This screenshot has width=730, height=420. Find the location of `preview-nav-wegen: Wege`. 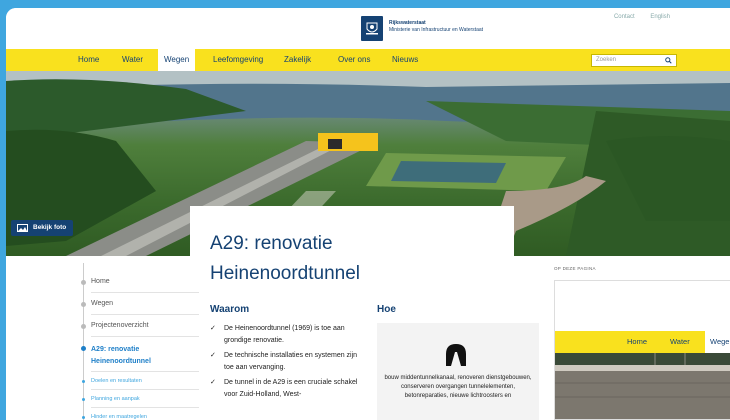

preview-nav-wegen: Wege is located at coordinates (717, 342).